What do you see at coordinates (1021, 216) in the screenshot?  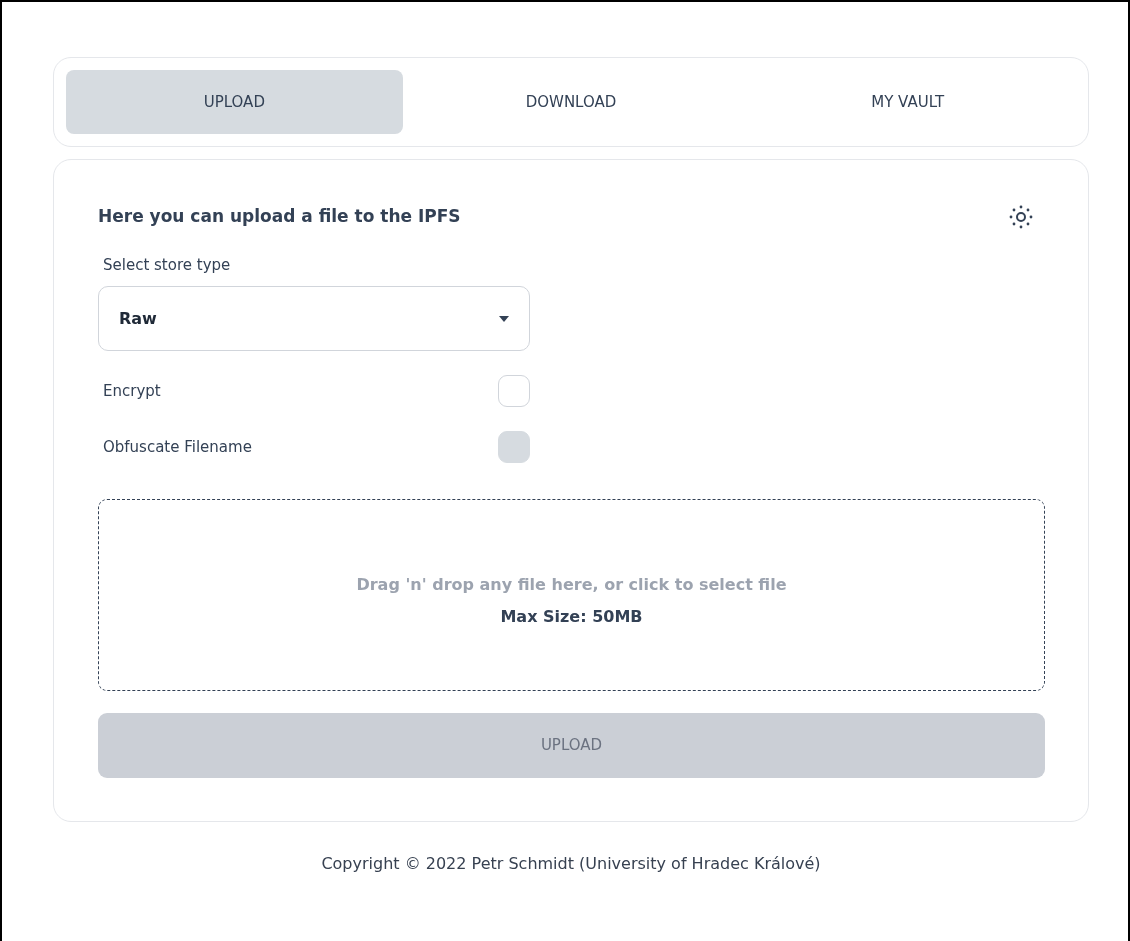 I see `theme-toggle-icon` at bounding box center [1021, 216].